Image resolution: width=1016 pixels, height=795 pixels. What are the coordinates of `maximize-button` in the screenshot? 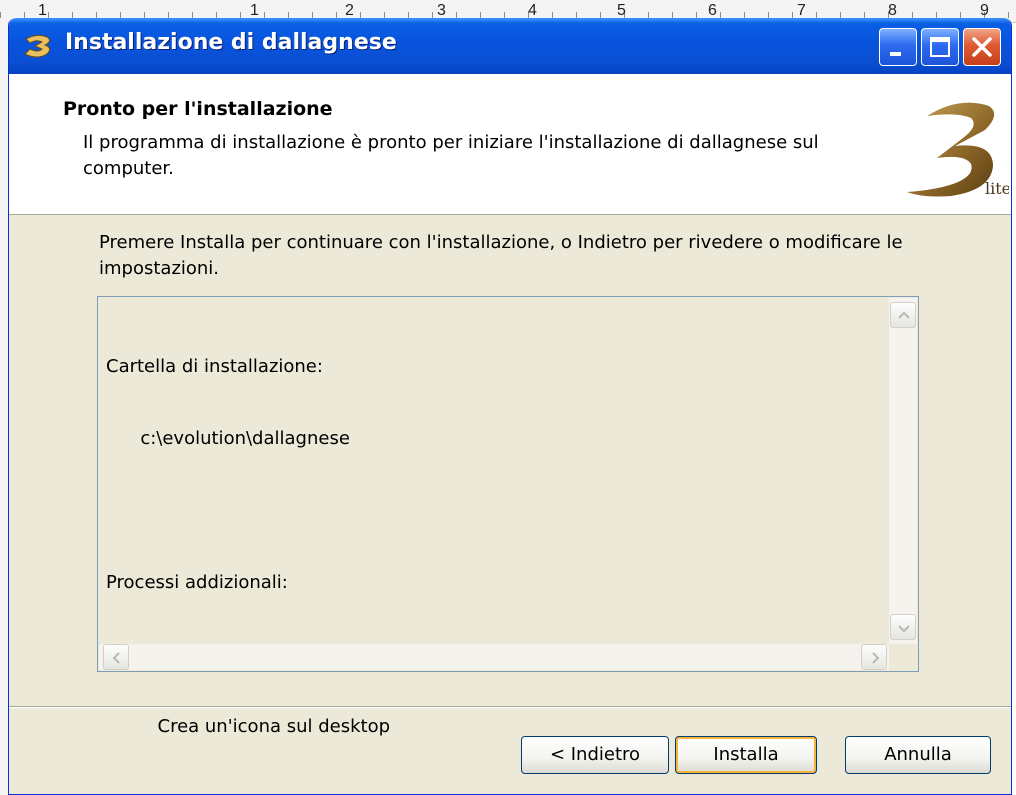 It's located at (940, 47).